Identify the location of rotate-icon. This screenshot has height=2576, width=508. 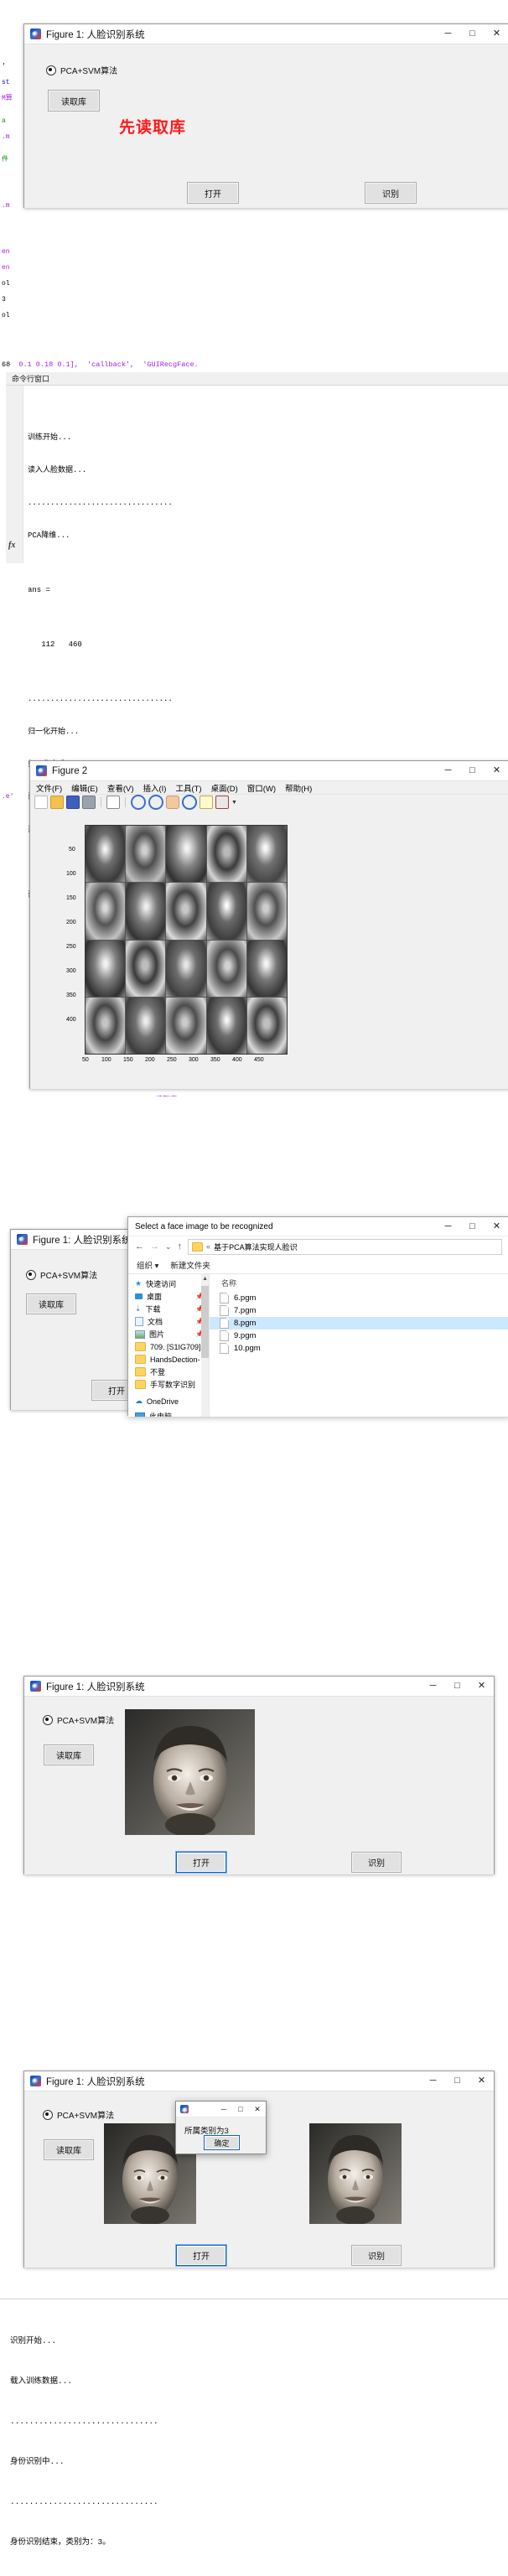
(190, 802).